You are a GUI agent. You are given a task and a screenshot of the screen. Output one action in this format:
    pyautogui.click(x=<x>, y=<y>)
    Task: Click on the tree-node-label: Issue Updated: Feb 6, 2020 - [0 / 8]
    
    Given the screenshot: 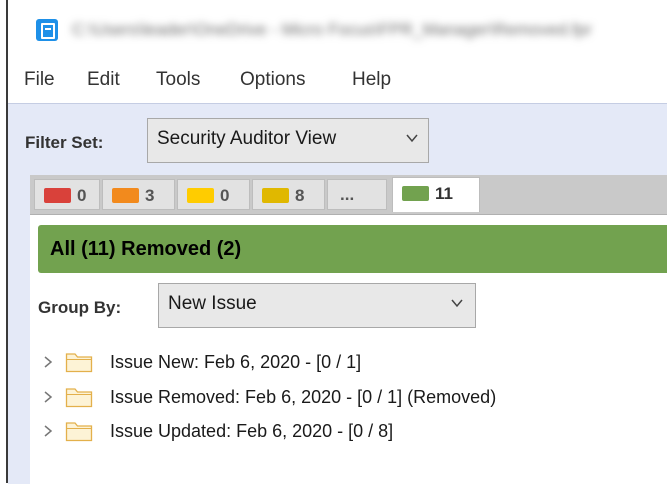 What is the action you would take?
    pyautogui.click(x=252, y=431)
    